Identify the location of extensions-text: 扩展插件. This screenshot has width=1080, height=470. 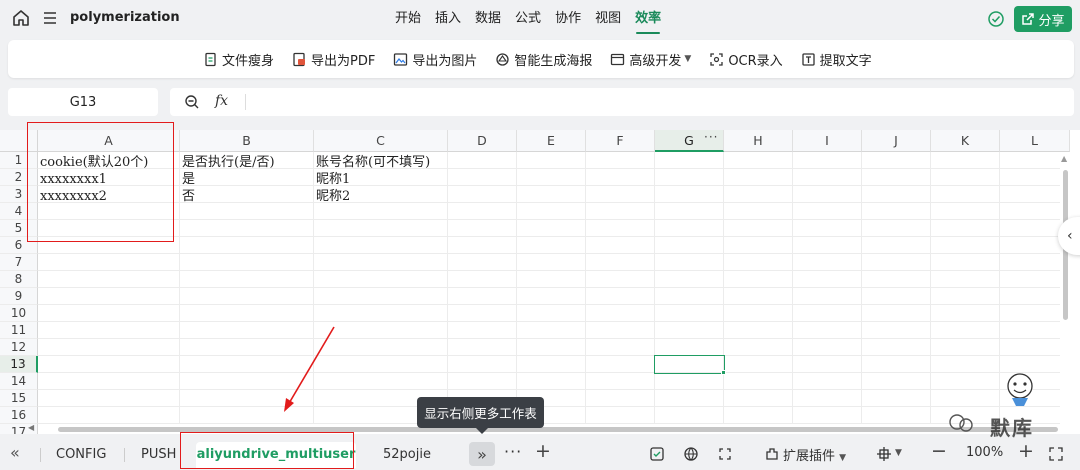
(809, 456).